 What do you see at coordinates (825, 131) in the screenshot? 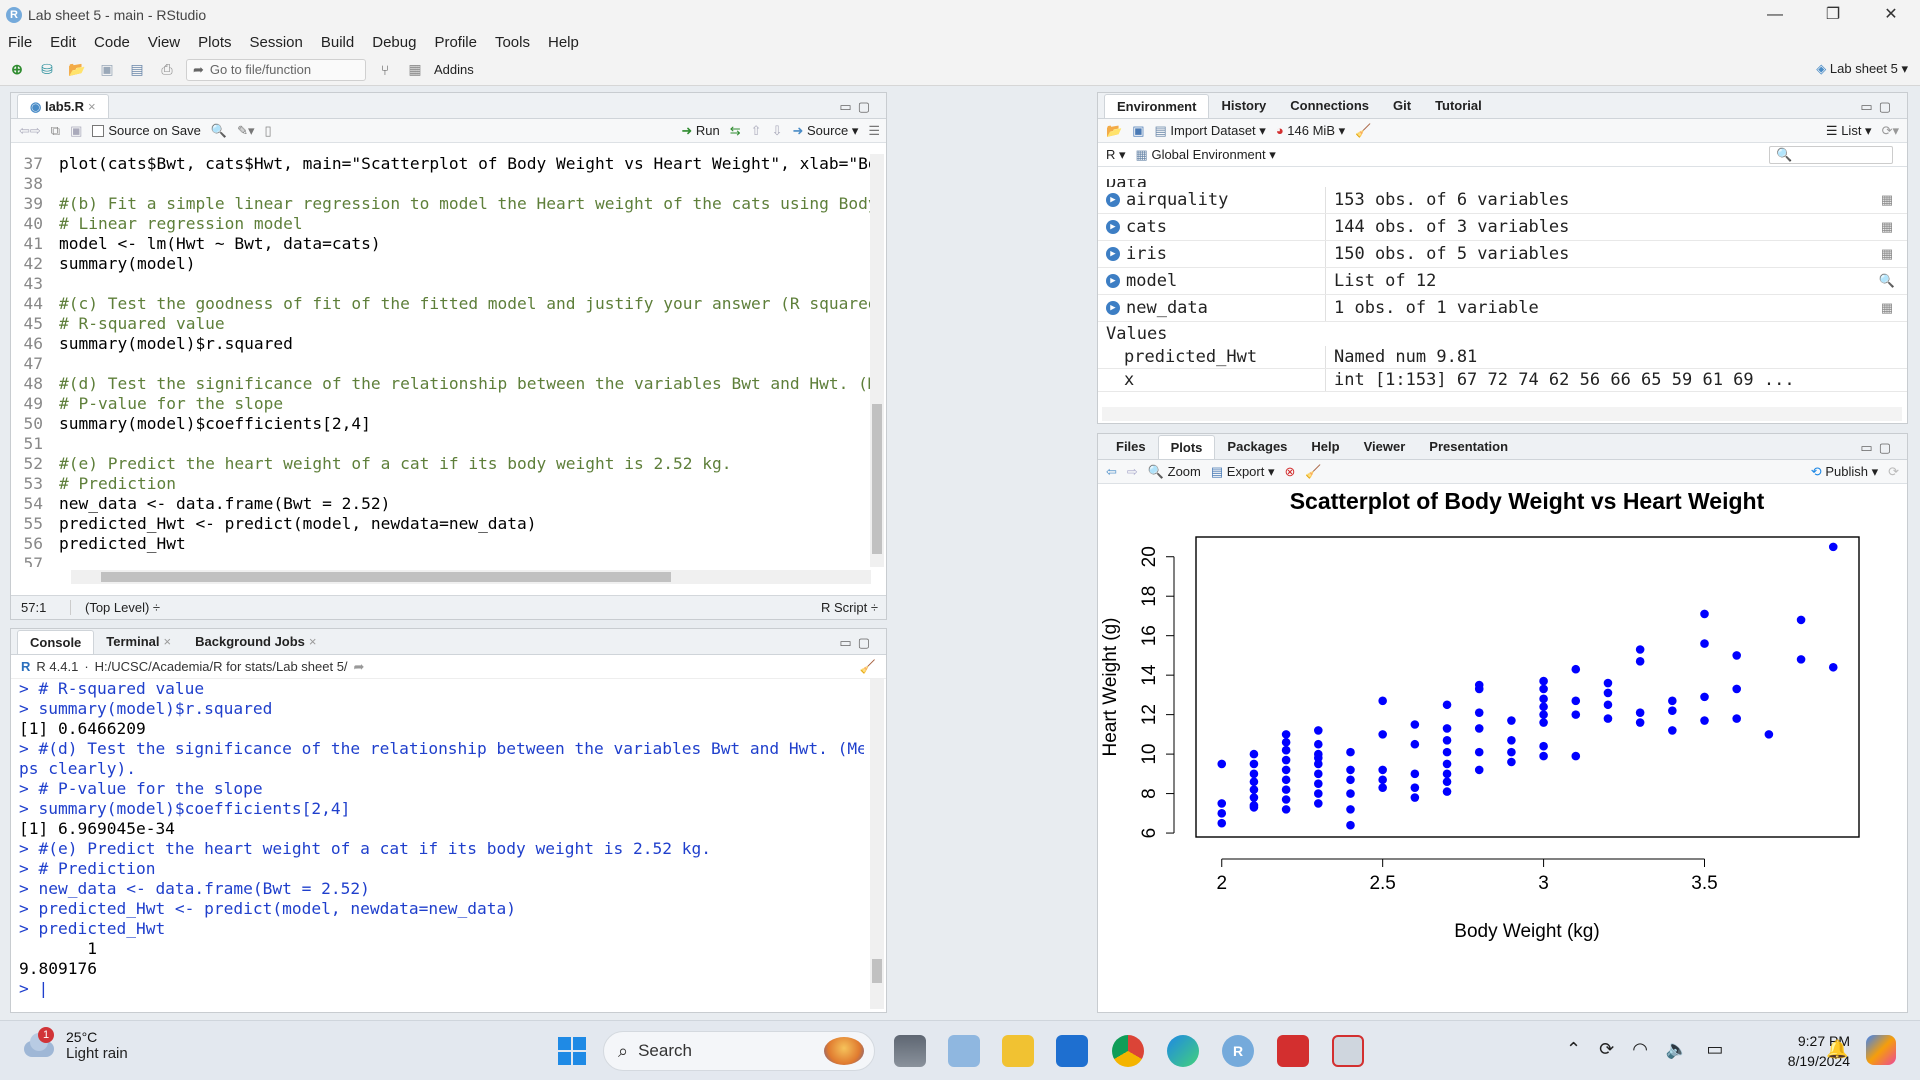
I see `source-button: ➜ Source ▾` at bounding box center [825, 131].